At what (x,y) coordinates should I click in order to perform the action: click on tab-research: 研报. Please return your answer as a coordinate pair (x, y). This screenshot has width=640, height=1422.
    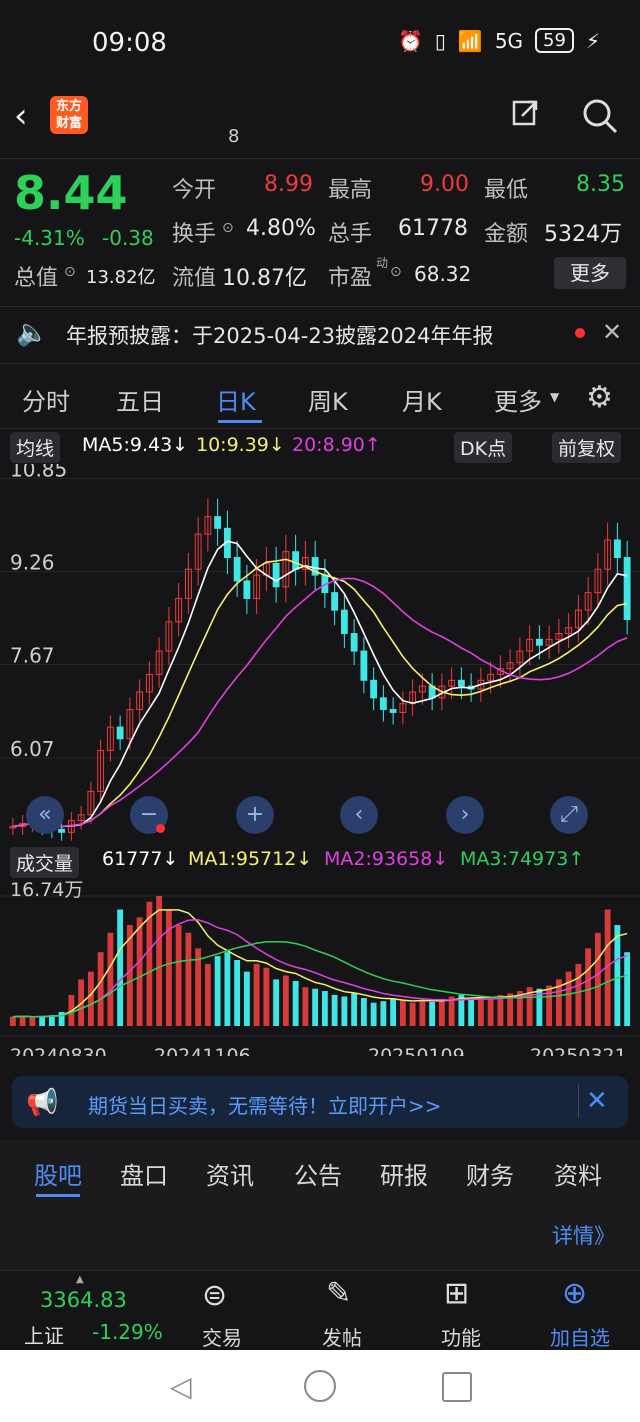
    Looking at the image, I should click on (404, 1173).